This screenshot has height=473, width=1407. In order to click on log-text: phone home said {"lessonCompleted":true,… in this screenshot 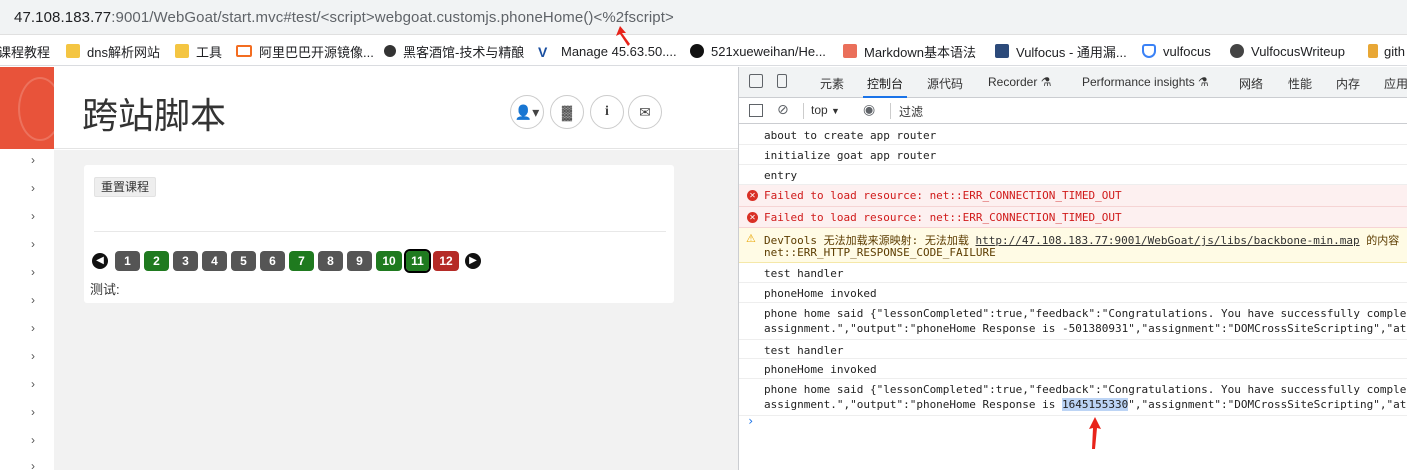, I will do `click(1085, 313)`.